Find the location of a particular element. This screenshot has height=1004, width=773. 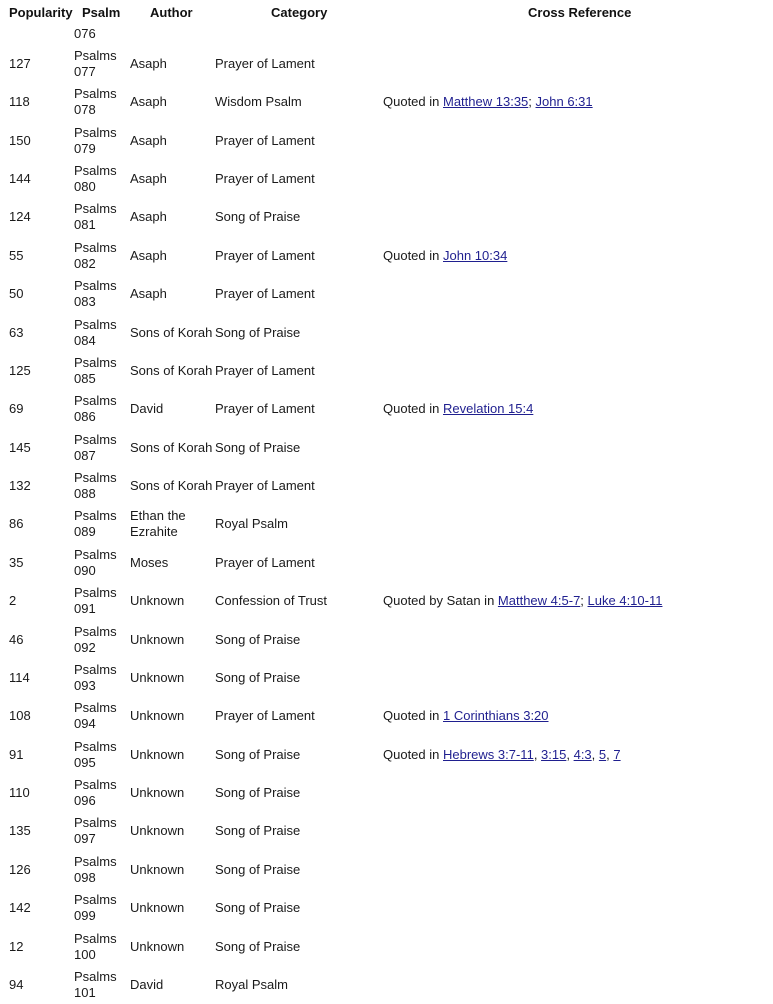

table-row: 12 Psalms 100 Unknown Song of Praise is located at coordinates (386, 947).